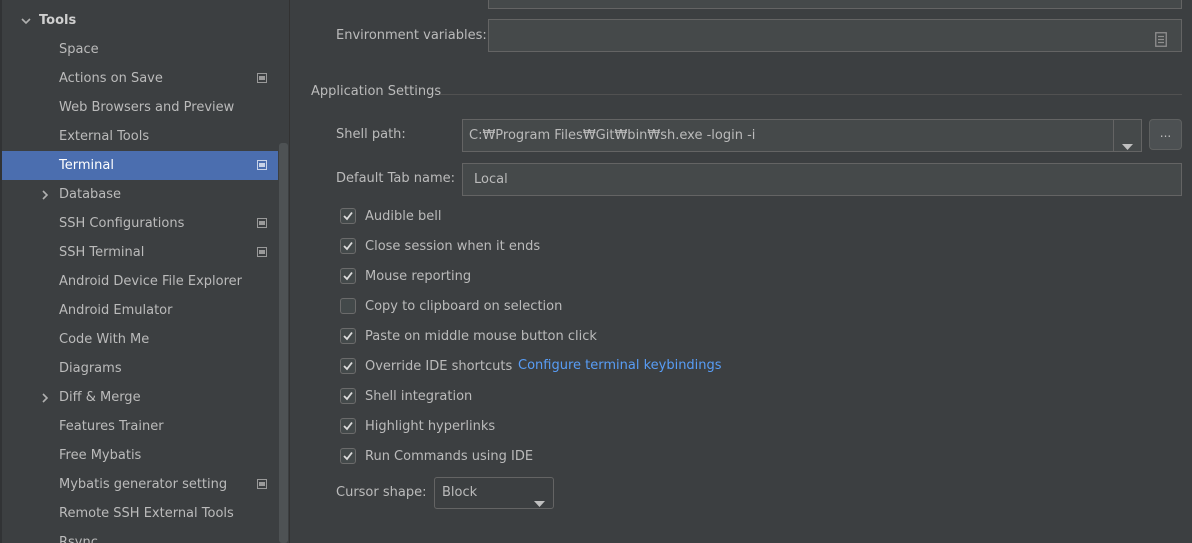 This screenshot has height=543, width=1192. I want to click on close-session-label: Close session when it ends, so click(453, 246).